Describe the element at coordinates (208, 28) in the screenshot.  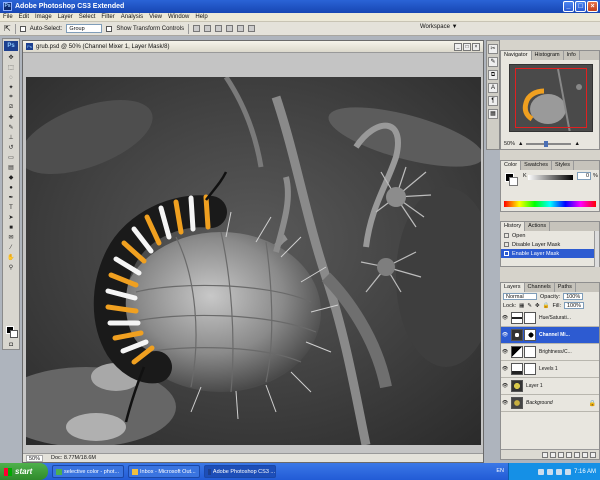
I see `align-middle-icon` at that location.